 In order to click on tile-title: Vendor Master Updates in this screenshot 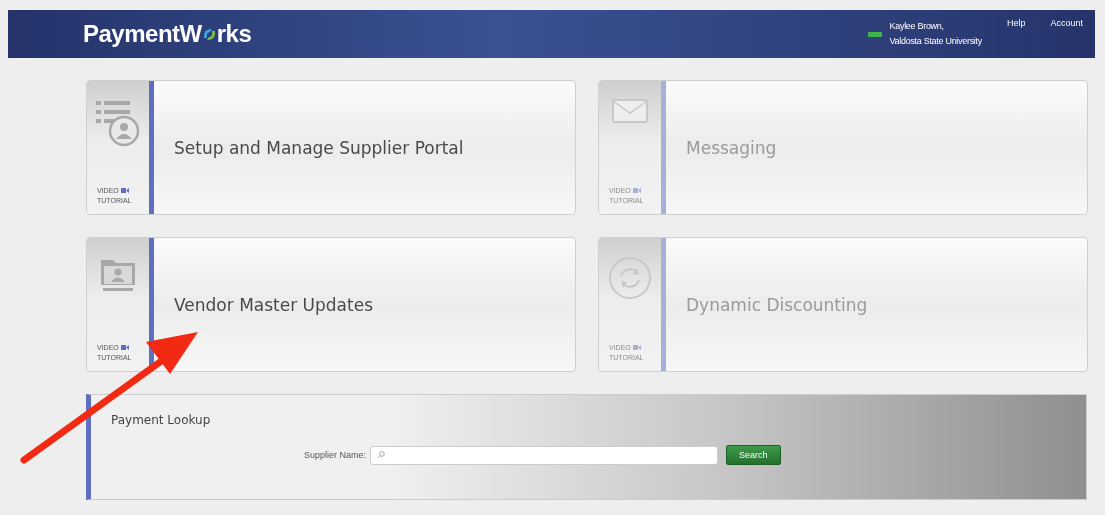, I will do `click(273, 304)`.